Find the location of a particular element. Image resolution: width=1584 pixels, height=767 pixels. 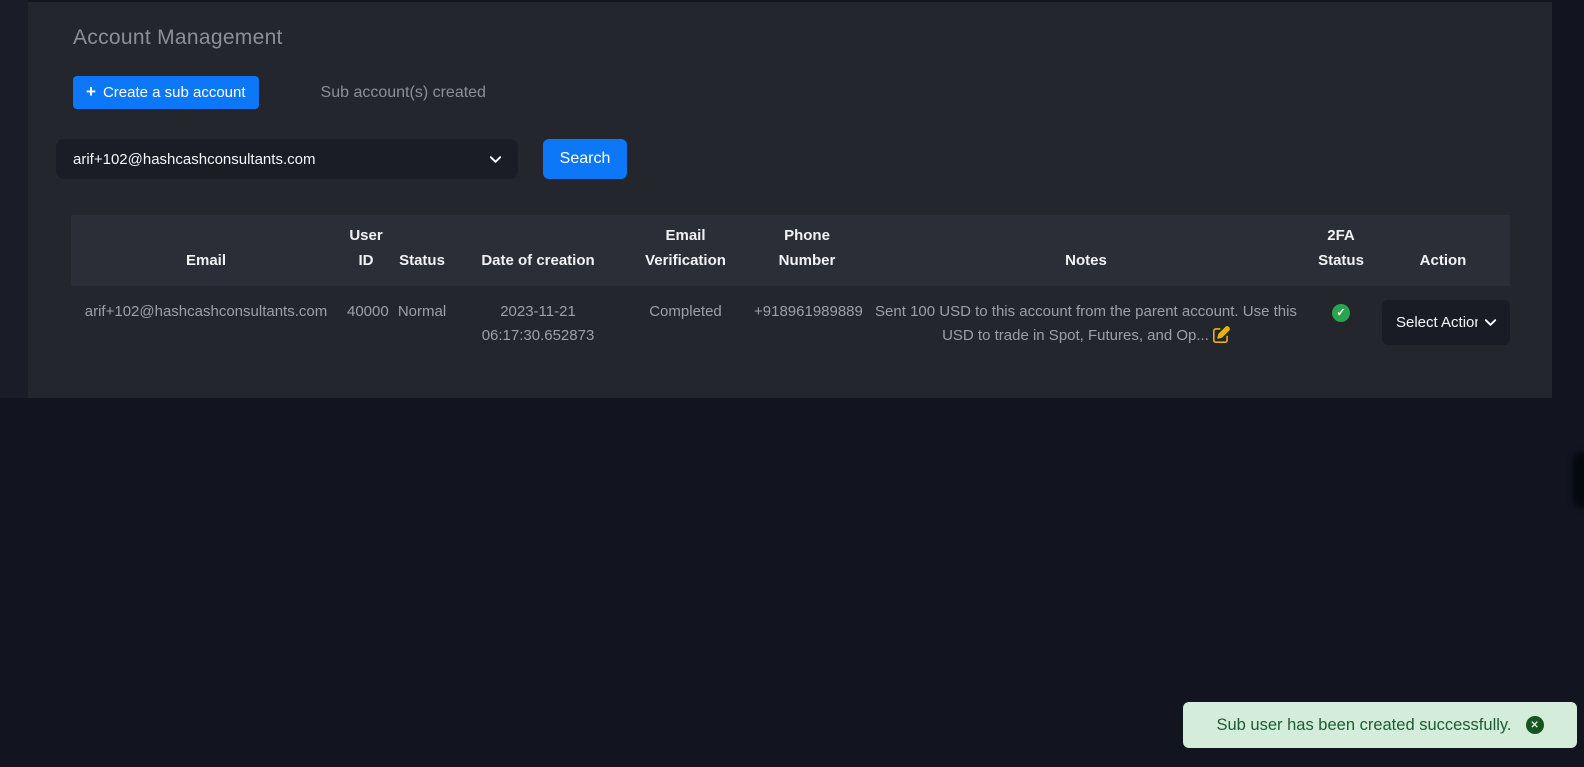

header-email: Email is located at coordinates (206, 250).